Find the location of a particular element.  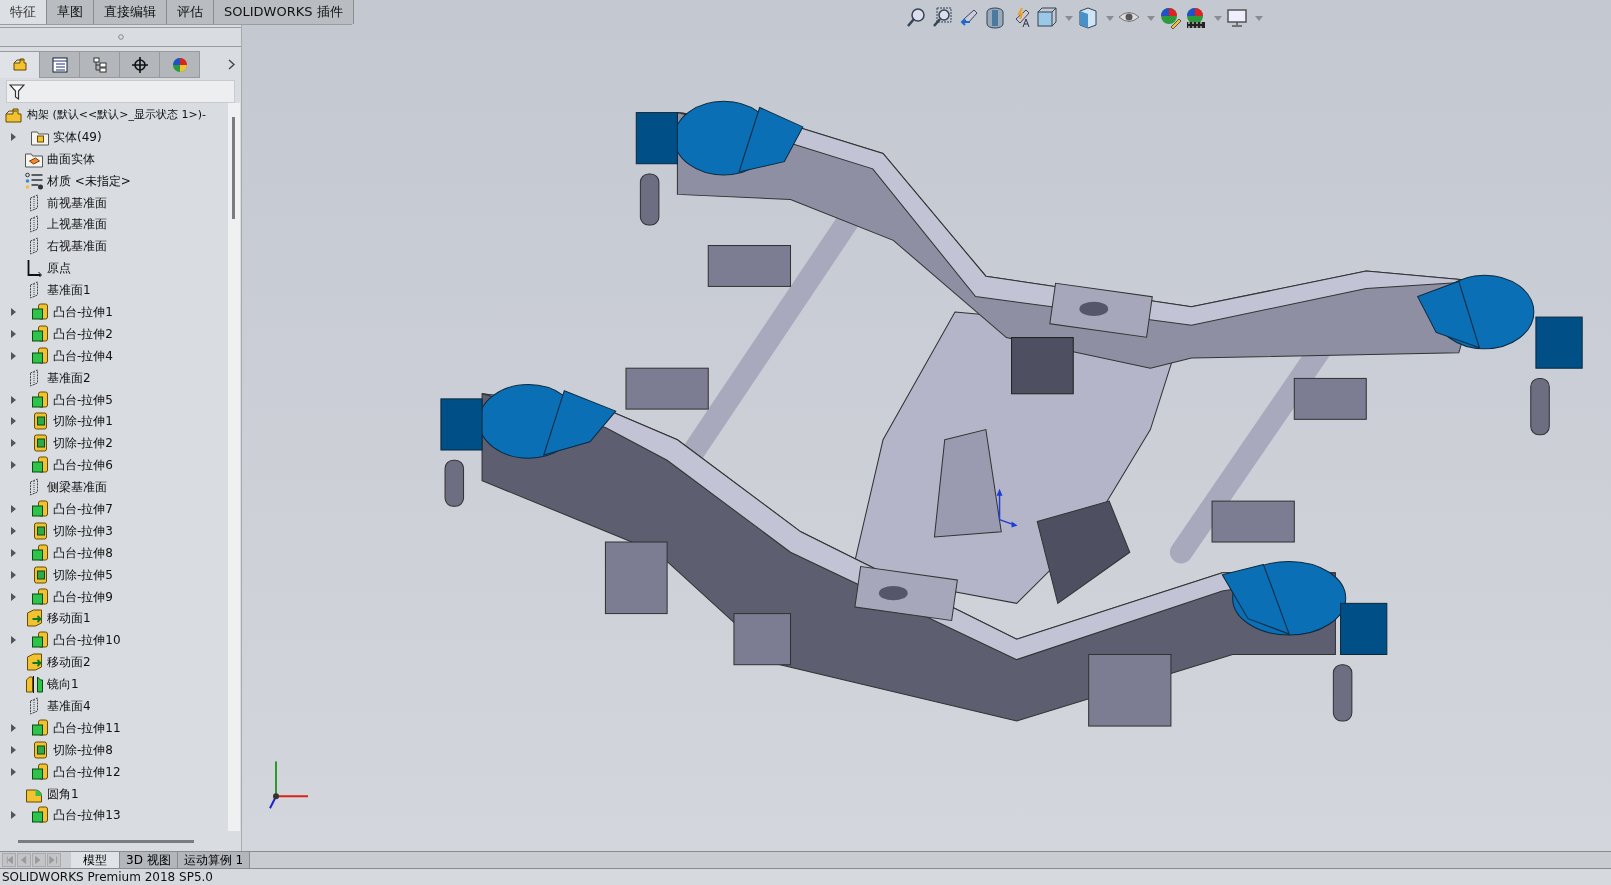

tree-item: 凸台-拉伸9 is located at coordinates (114, 596).